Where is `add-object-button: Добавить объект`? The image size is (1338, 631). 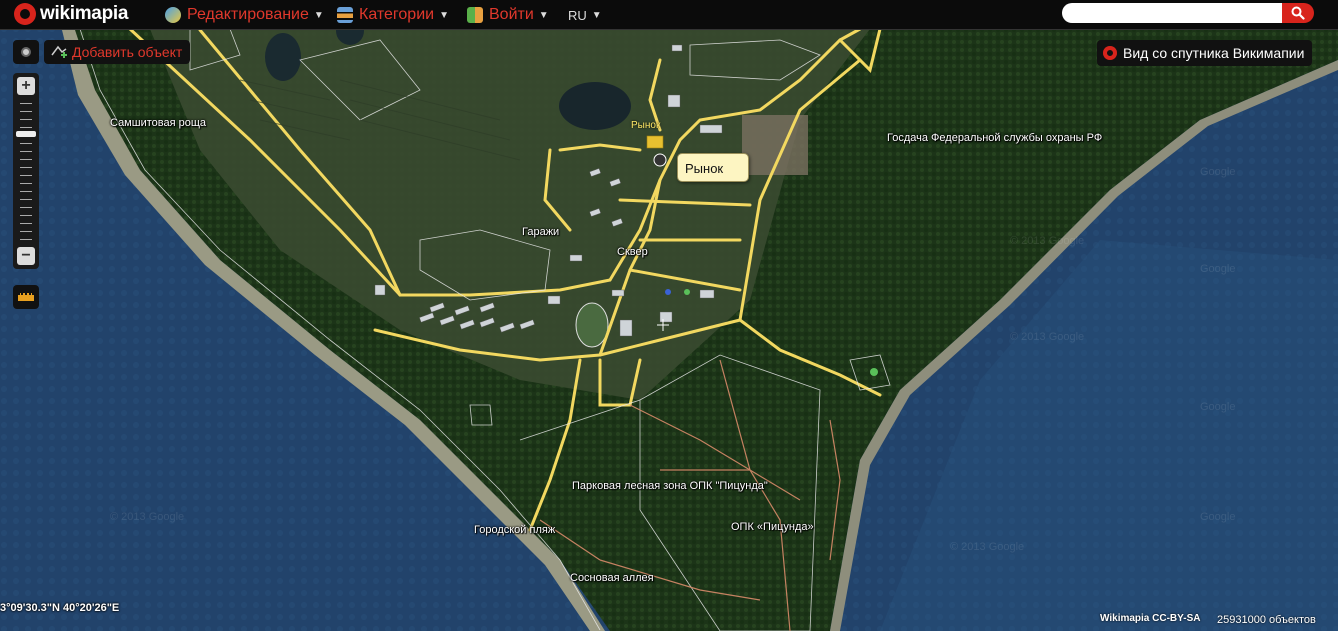
add-object-button: Добавить объект is located at coordinates (117, 52).